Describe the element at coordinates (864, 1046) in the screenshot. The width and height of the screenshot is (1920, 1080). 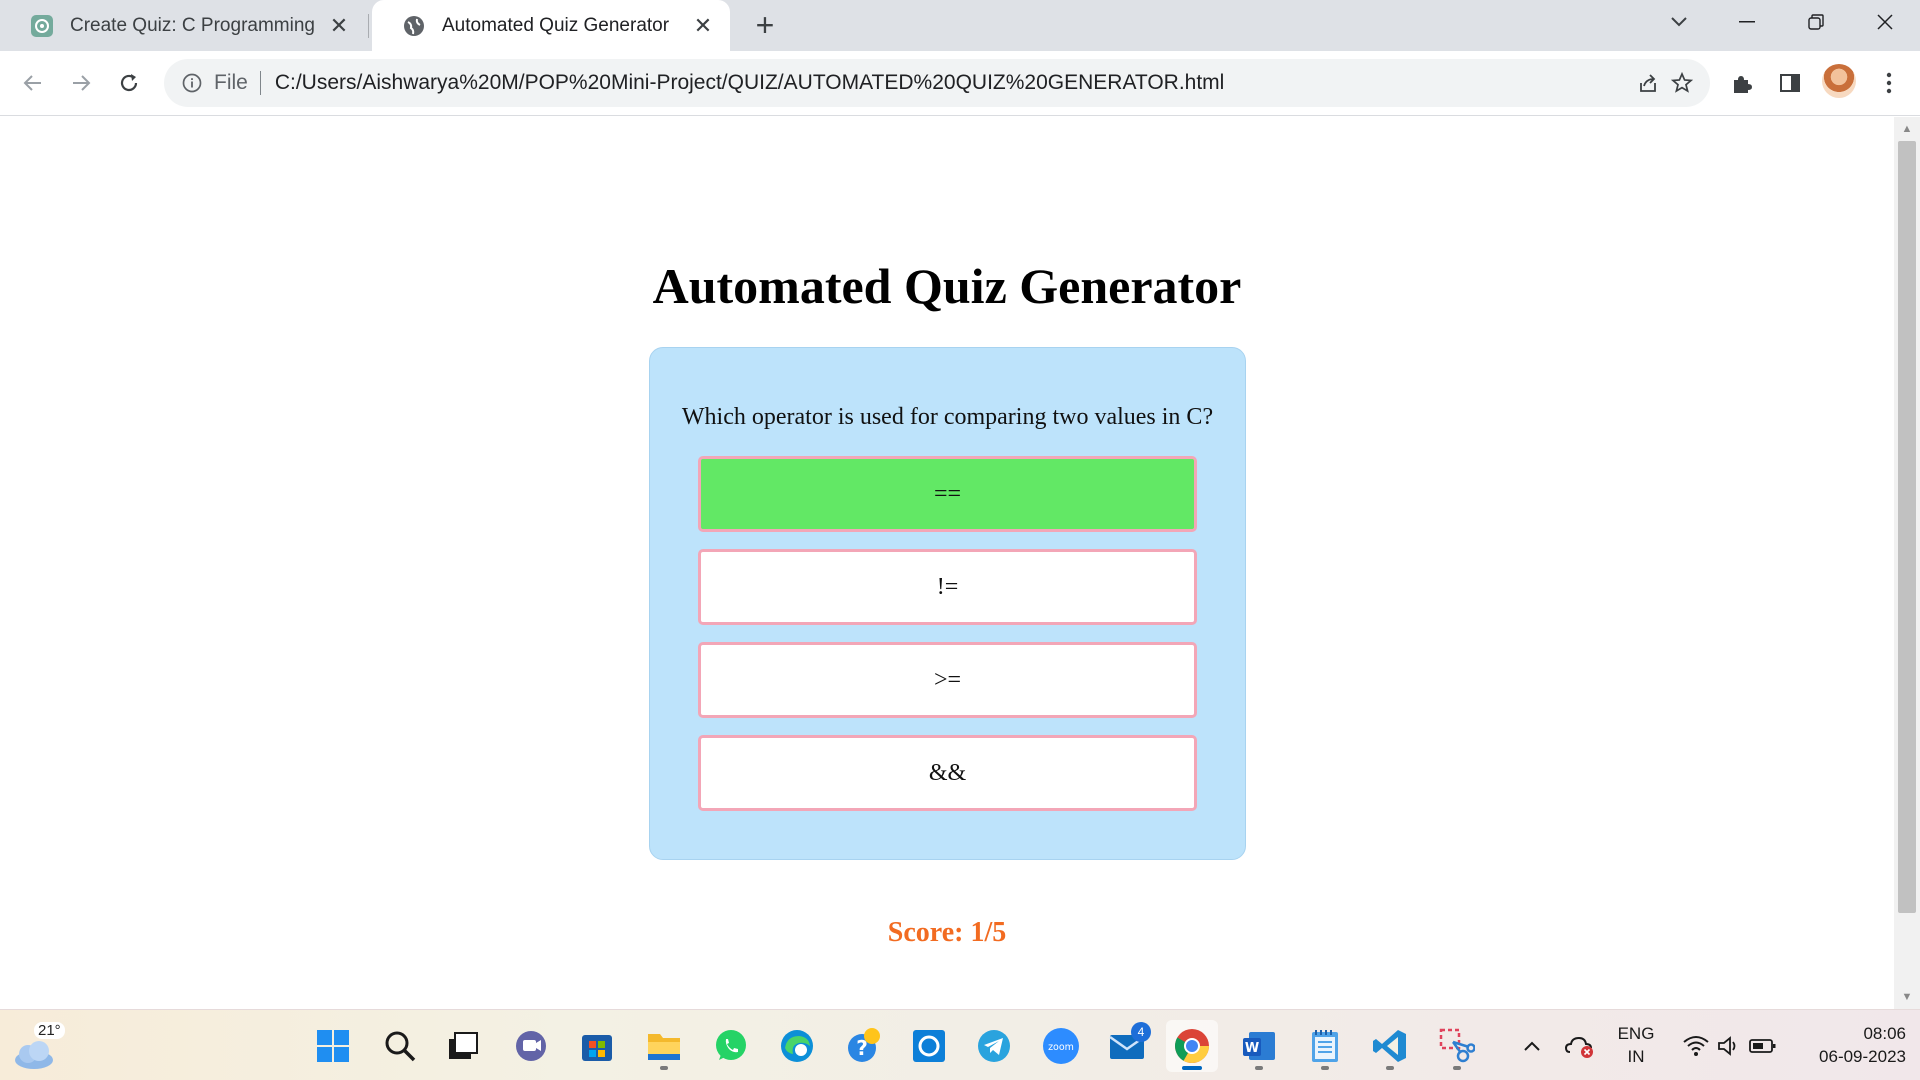
I see `get-help-icon: ?` at that location.